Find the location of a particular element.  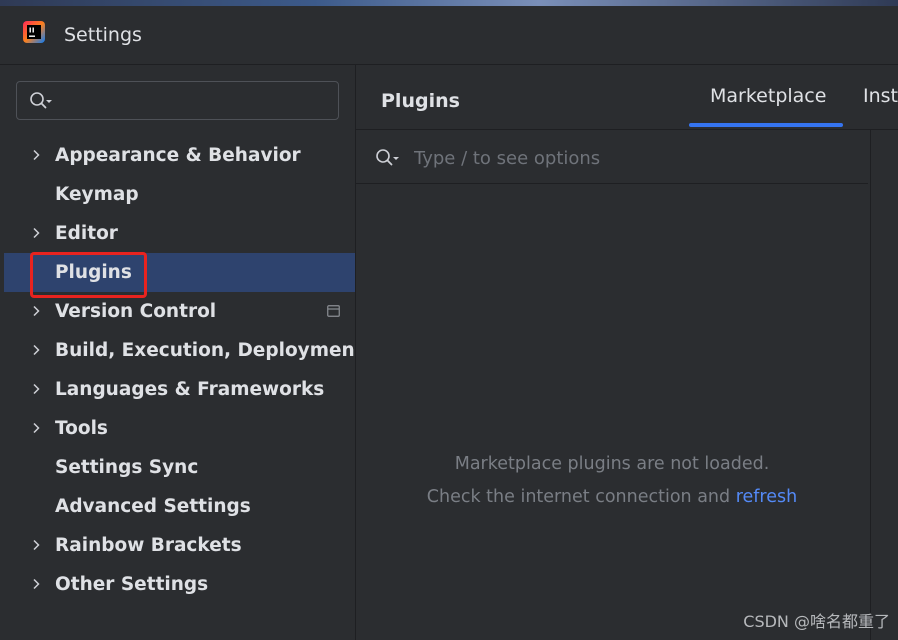

sidebar-item-build-execution-deployment: Build, Execution, Deployment is located at coordinates (184, 350).